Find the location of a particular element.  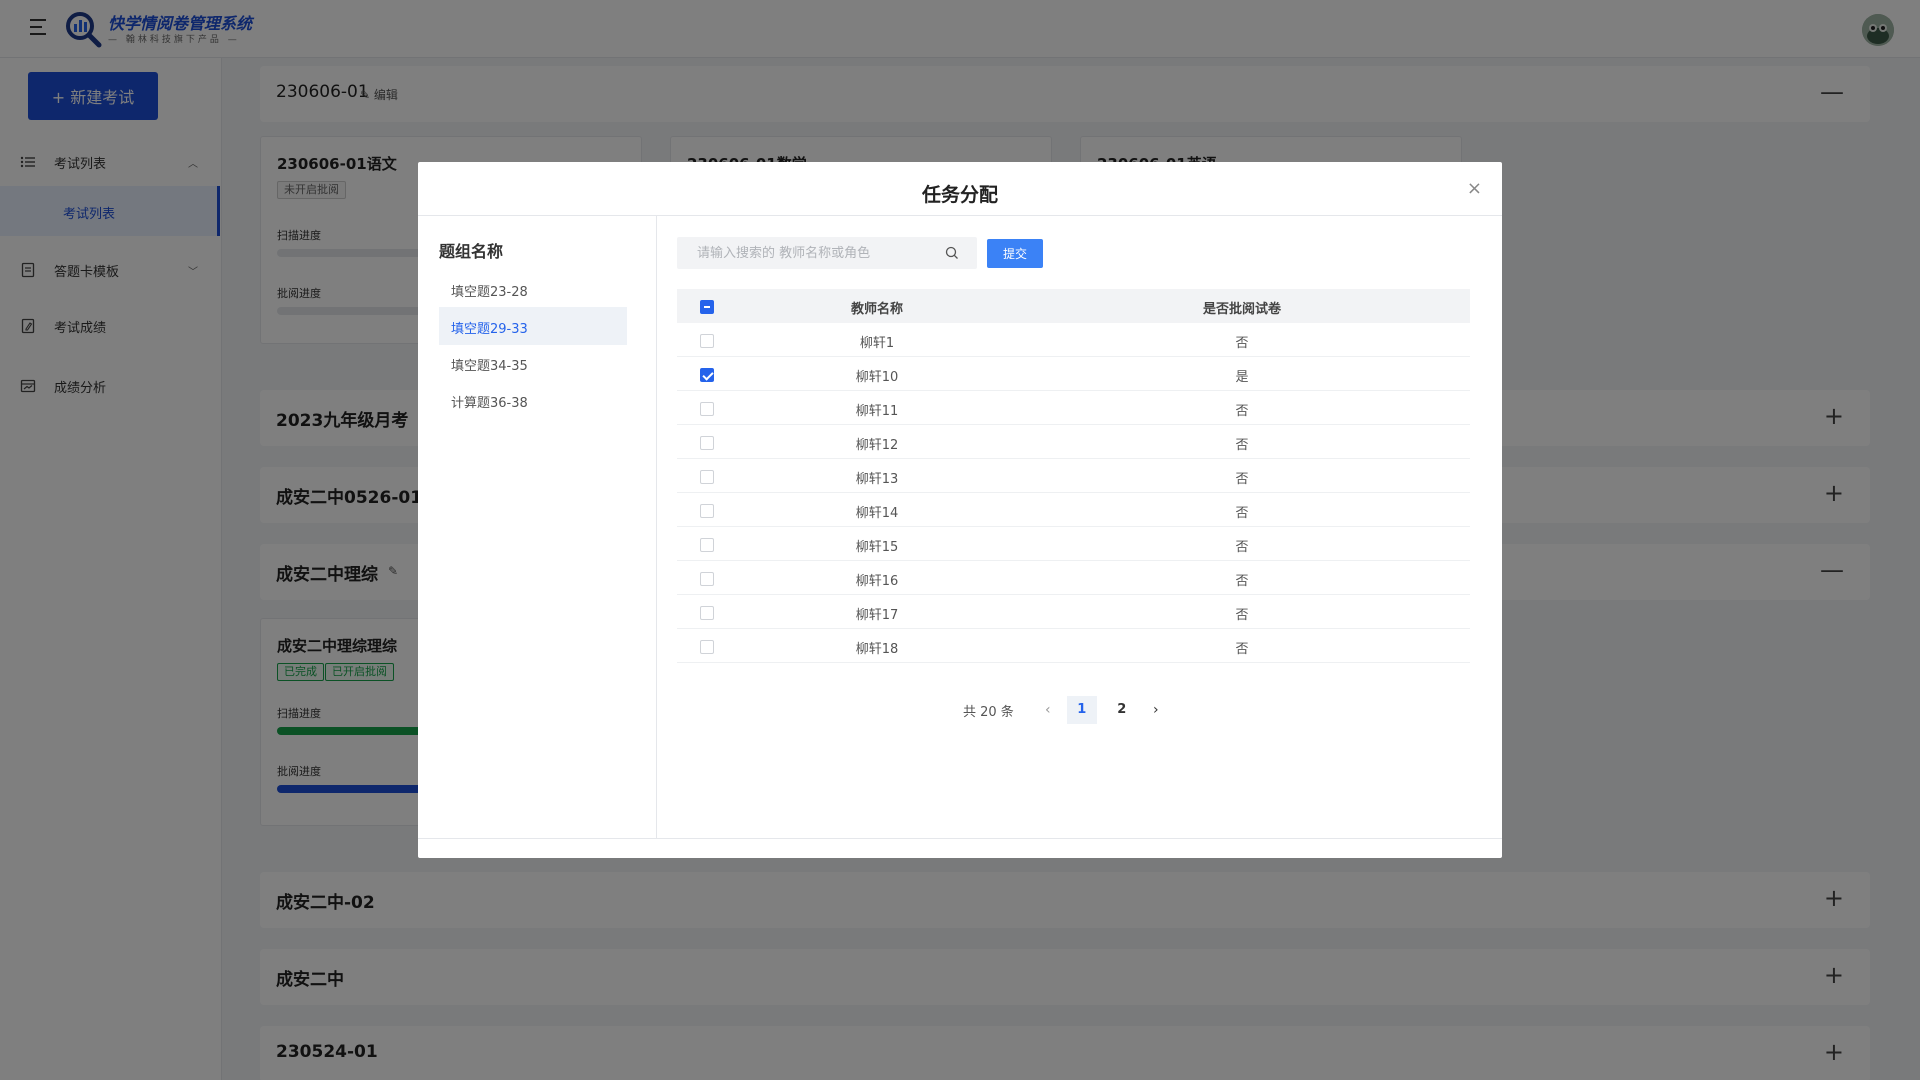

next-page-icon: › is located at coordinates (1156, 710).